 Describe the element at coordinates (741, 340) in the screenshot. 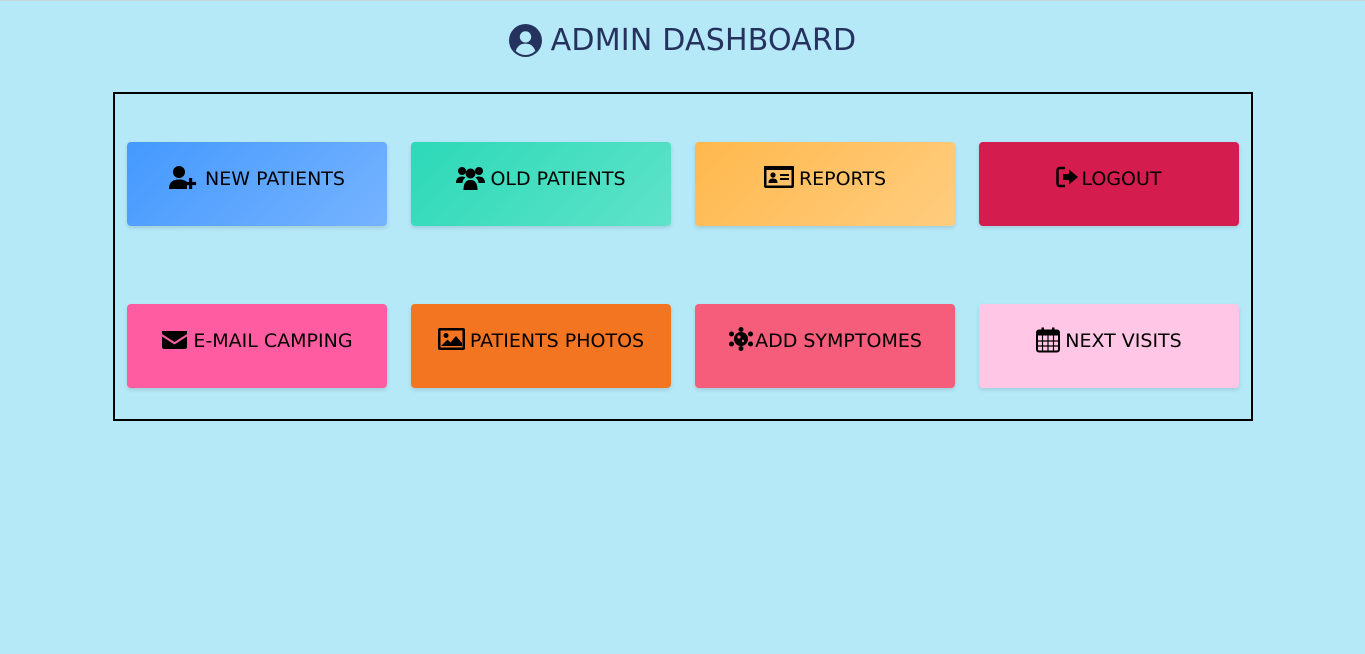

I see `virus-icon` at that location.